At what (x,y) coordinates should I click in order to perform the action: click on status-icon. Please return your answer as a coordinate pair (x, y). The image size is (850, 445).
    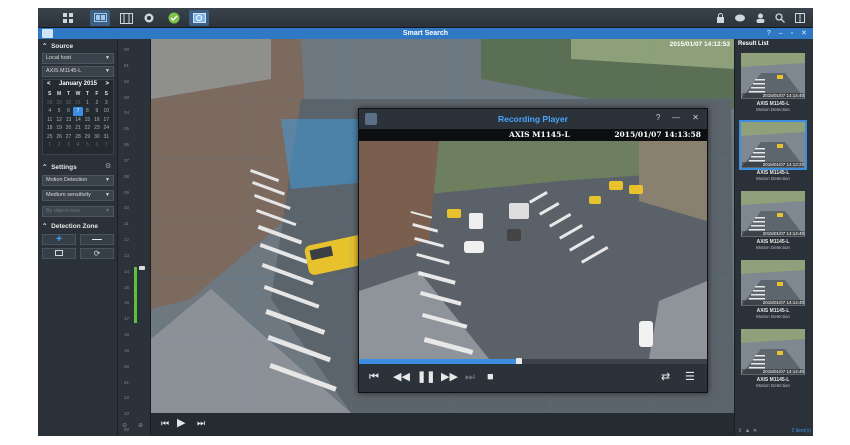
    Looking at the image, I should click on (174, 18).